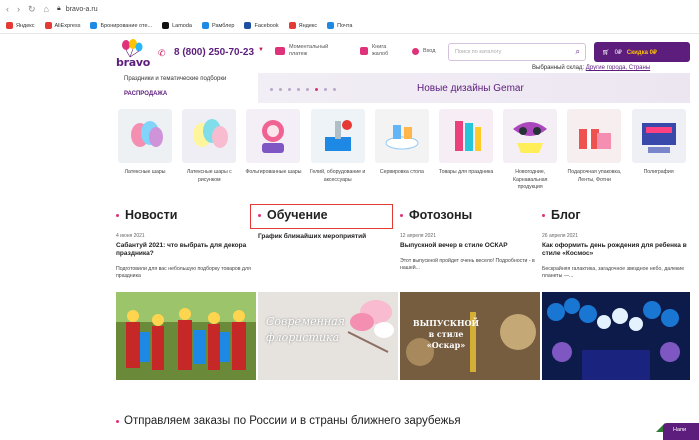 The height and width of the screenshot is (440, 699). I want to click on category-label: Латексные шары, so click(145, 172).